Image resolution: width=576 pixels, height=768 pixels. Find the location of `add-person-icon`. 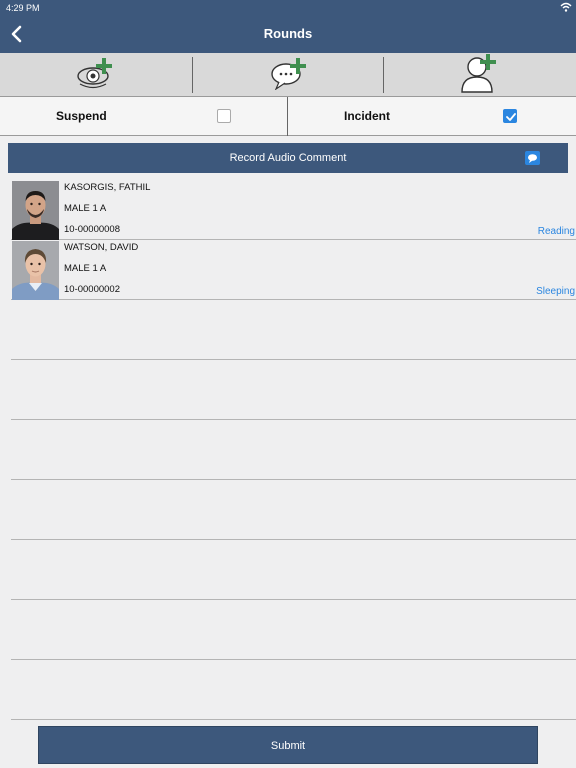

add-person-icon is located at coordinates (480, 75).